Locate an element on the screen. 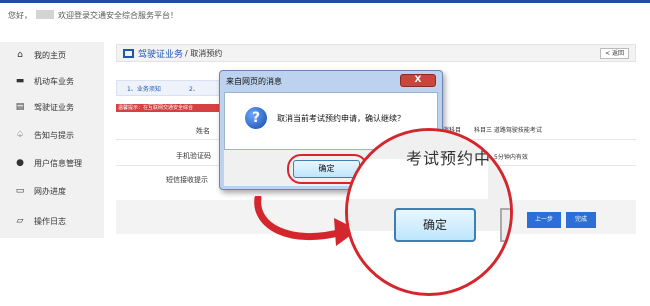  license-card-icon is located at coordinates (128, 53).